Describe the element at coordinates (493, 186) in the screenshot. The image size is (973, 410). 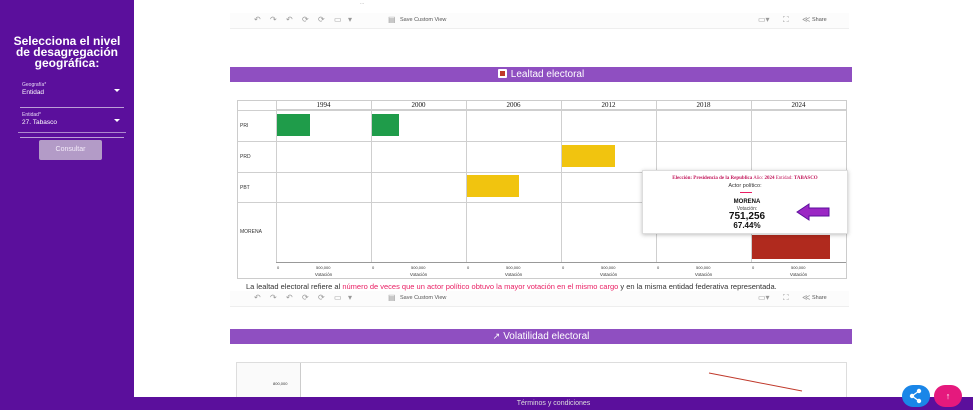
I see `bar-pbt-2006` at that location.